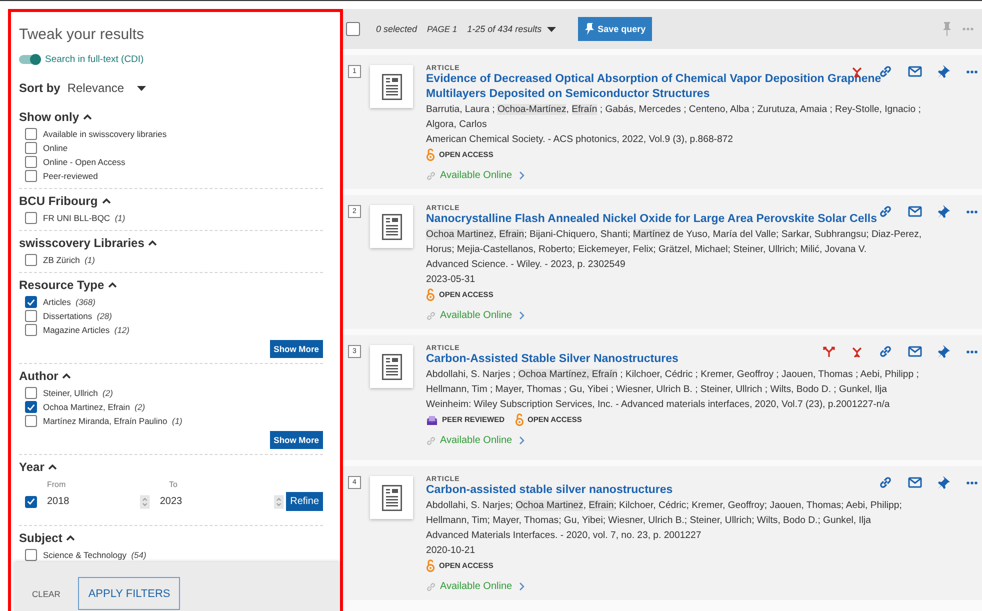 This screenshot has height=611, width=982. Describe the element at coordinates (432, 420) in the screenshot. I see `peer-review-icon` at that location.